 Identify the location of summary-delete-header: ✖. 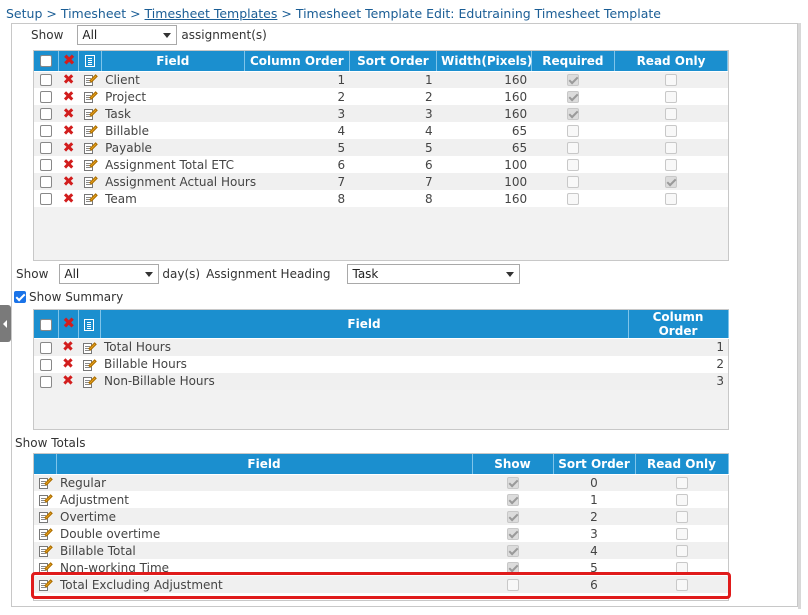
(68, 324).